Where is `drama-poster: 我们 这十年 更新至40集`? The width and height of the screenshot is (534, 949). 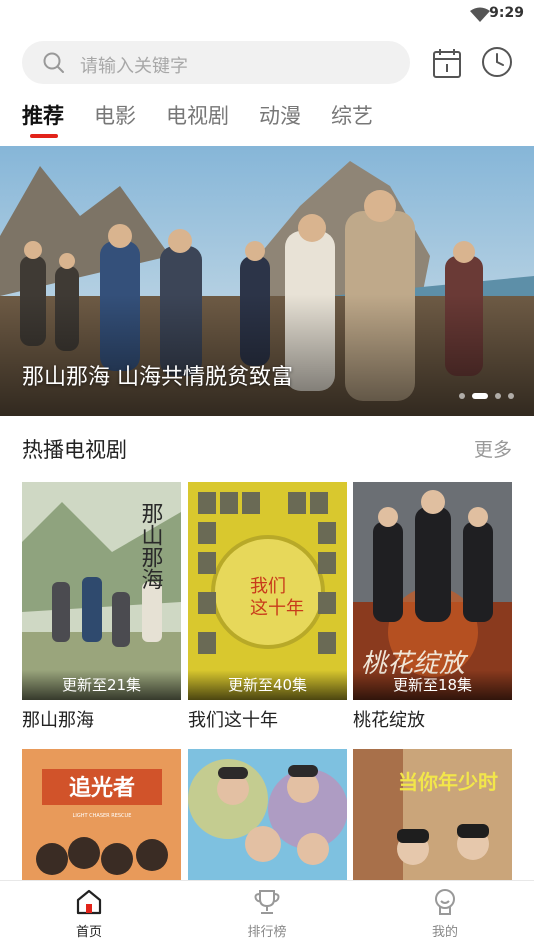
drama-poster: 我们 这十年 更新至40集 is located at coordinates (267, 591).